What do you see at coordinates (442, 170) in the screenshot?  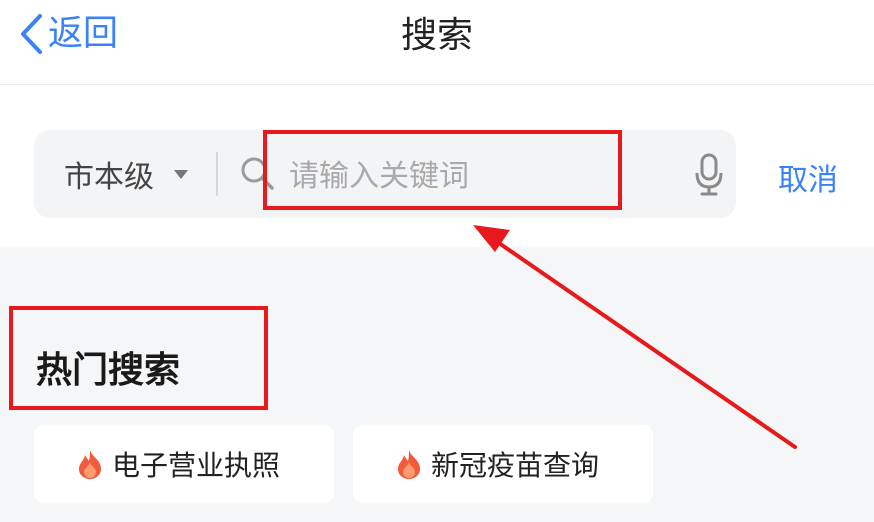 I see `annotation-box-search-input` at bounding box center [442, 170].